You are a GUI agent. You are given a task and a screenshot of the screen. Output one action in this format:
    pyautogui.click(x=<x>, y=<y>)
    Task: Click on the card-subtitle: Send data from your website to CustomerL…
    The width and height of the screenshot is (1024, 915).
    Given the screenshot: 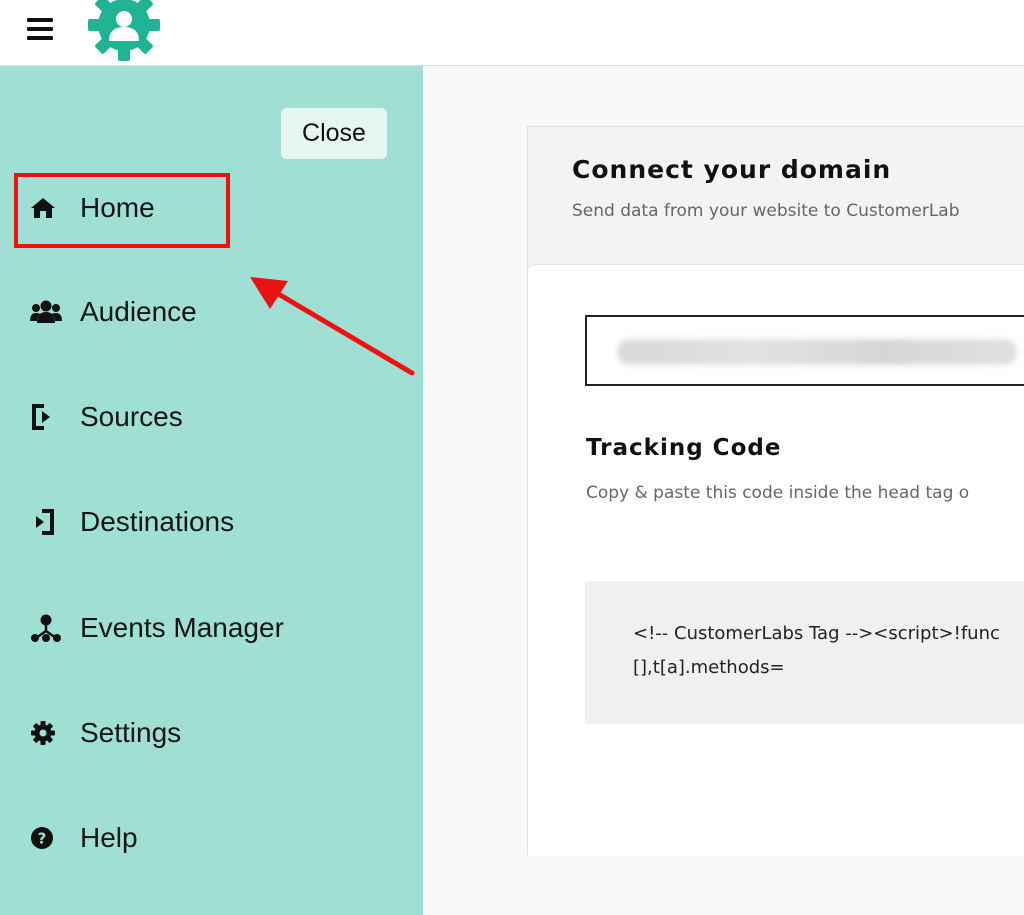 What is the action you would take?
    pyautogui.click(x=766, y=211)
    